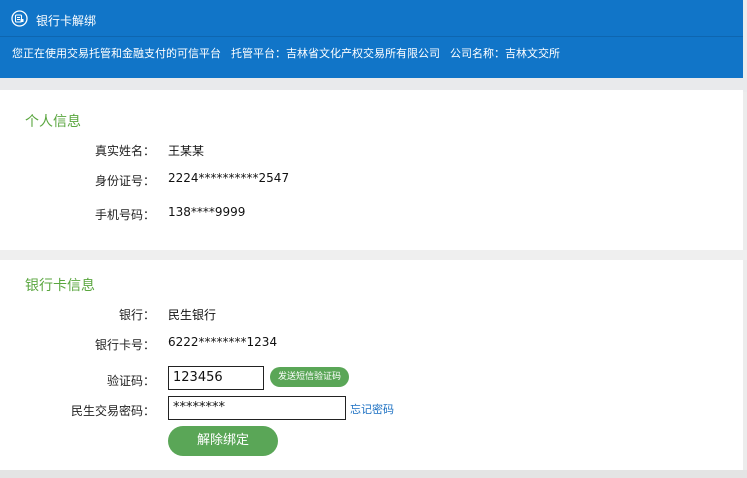 The image size is (747, 478). Describe the element at coordinates (112, 411) in the screenshot. I see `trade-password-label: 民生交易密码：` at that location.